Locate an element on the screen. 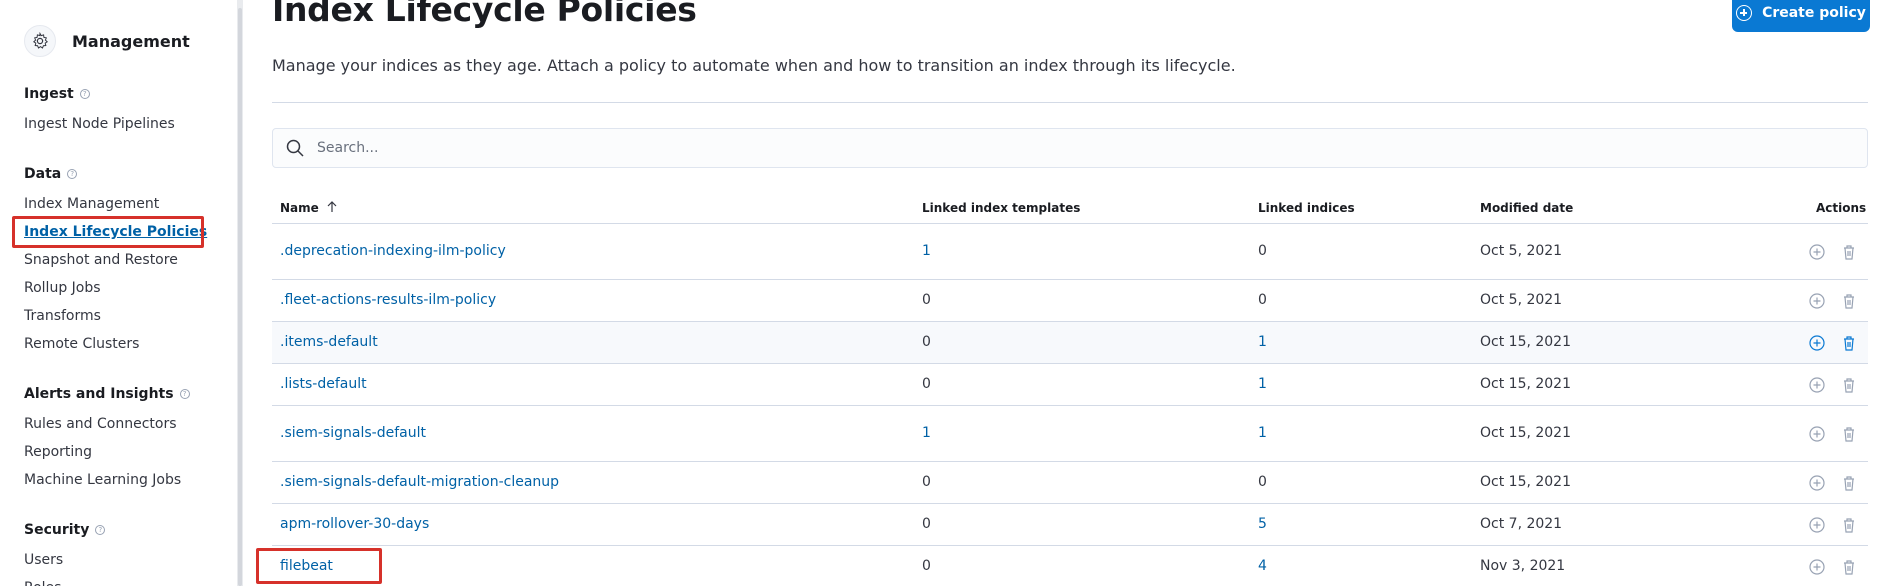 This screenshot has height=586, width=1878. policy-name-link: .siem-signals-default is located at coordinates (353, 433).